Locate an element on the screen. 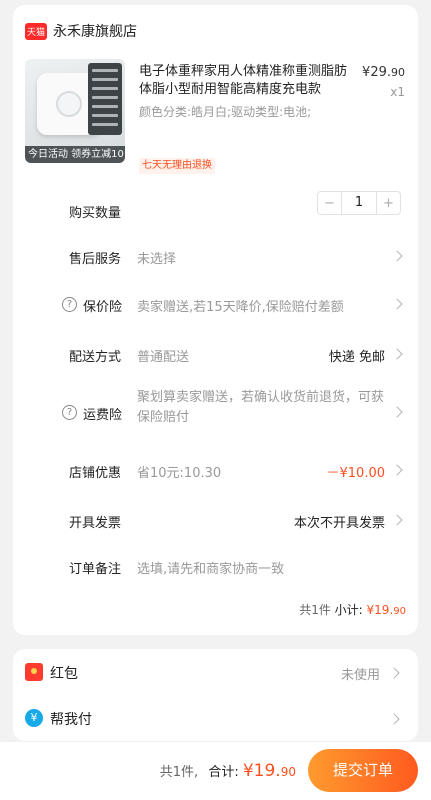 The height and width of the screenshot is (800, 431). quantity-label: 购买数量 is located at coordinates (95, 213).